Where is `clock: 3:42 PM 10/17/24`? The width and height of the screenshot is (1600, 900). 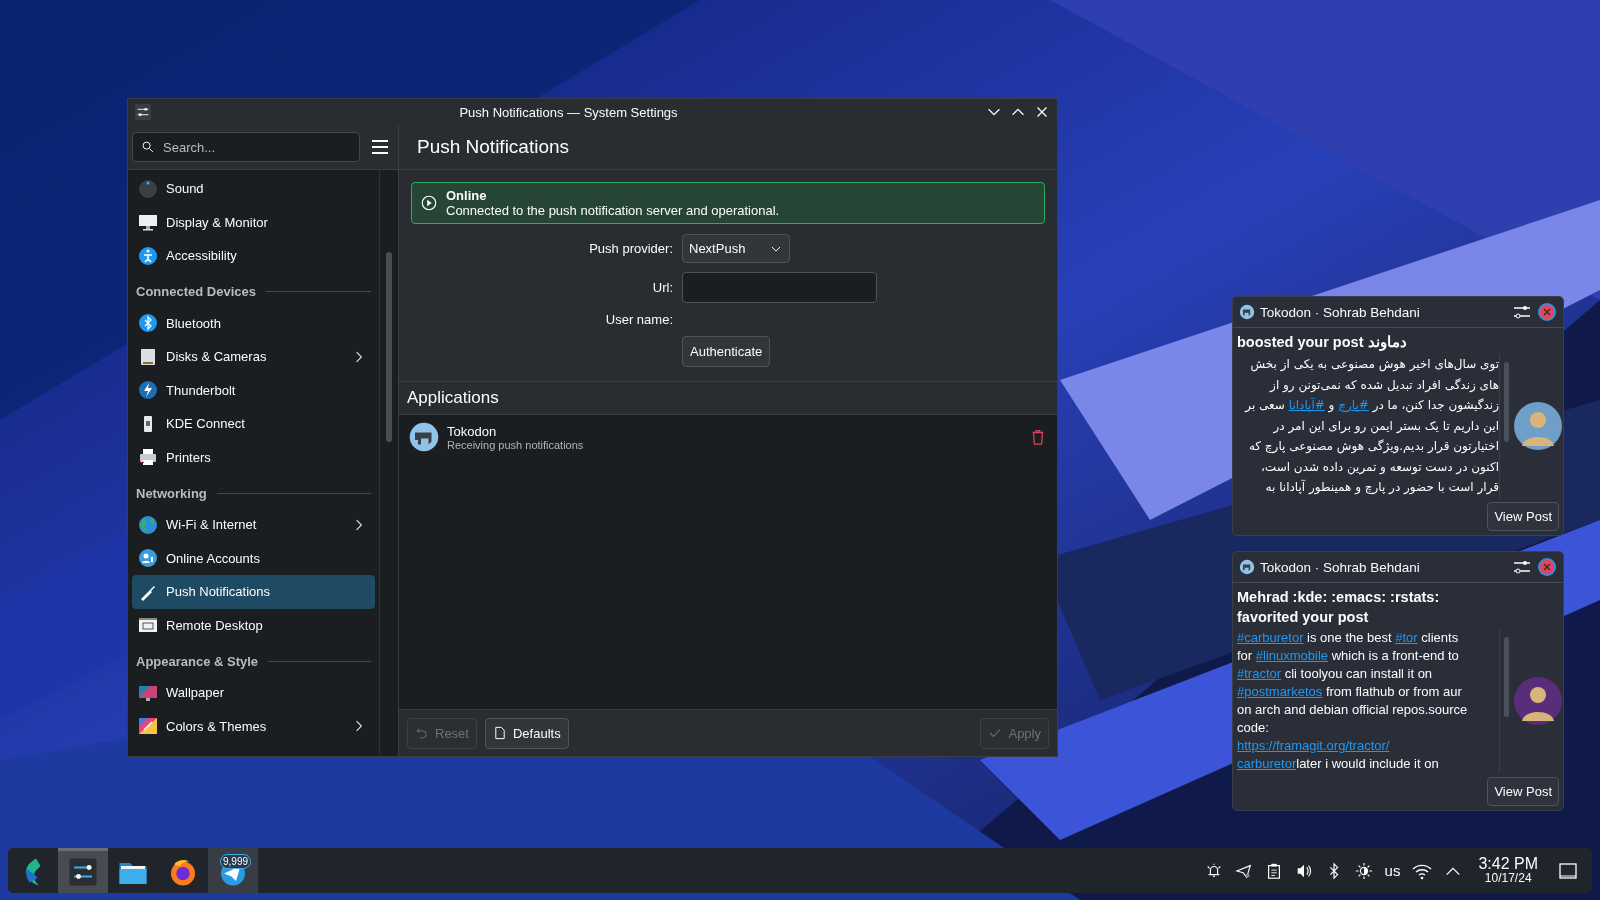
clock: 3:42 PM 10/17/24 is located at coordinates (1508, 870).